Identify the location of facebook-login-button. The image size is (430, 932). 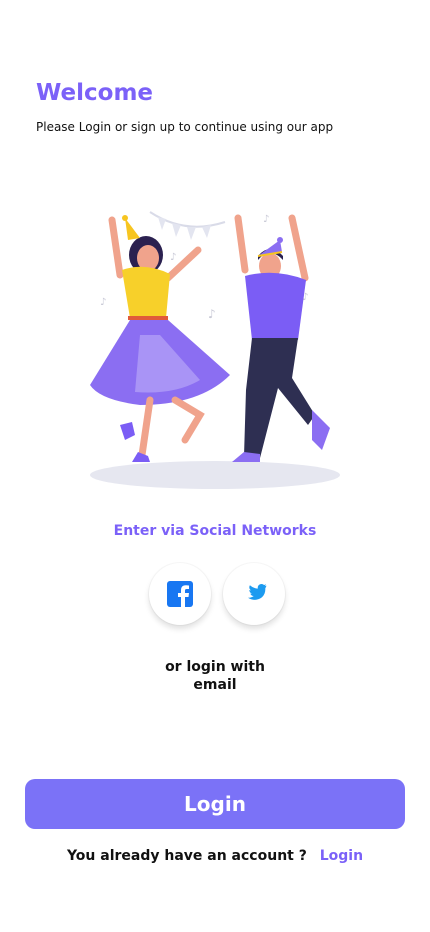
(180, 594).